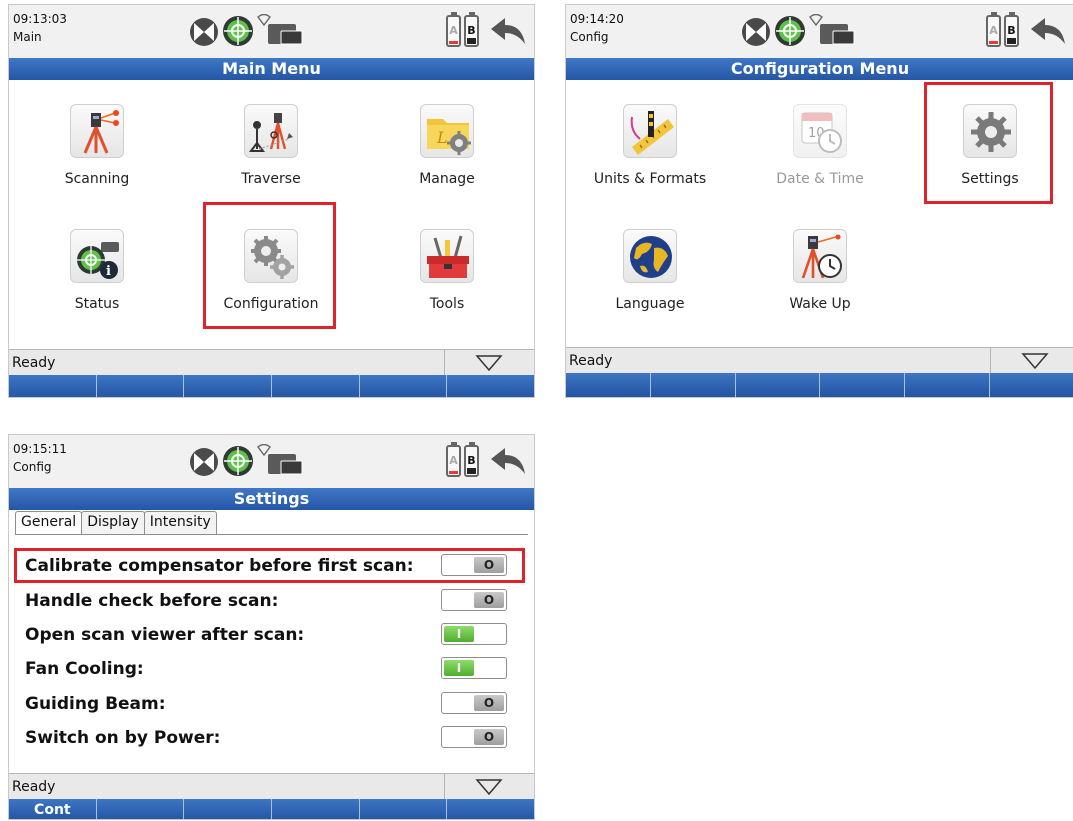  Describe the element at coordinates (821, 132) in the screenshot. I see `calendar-clock-icon: 10` at that location.